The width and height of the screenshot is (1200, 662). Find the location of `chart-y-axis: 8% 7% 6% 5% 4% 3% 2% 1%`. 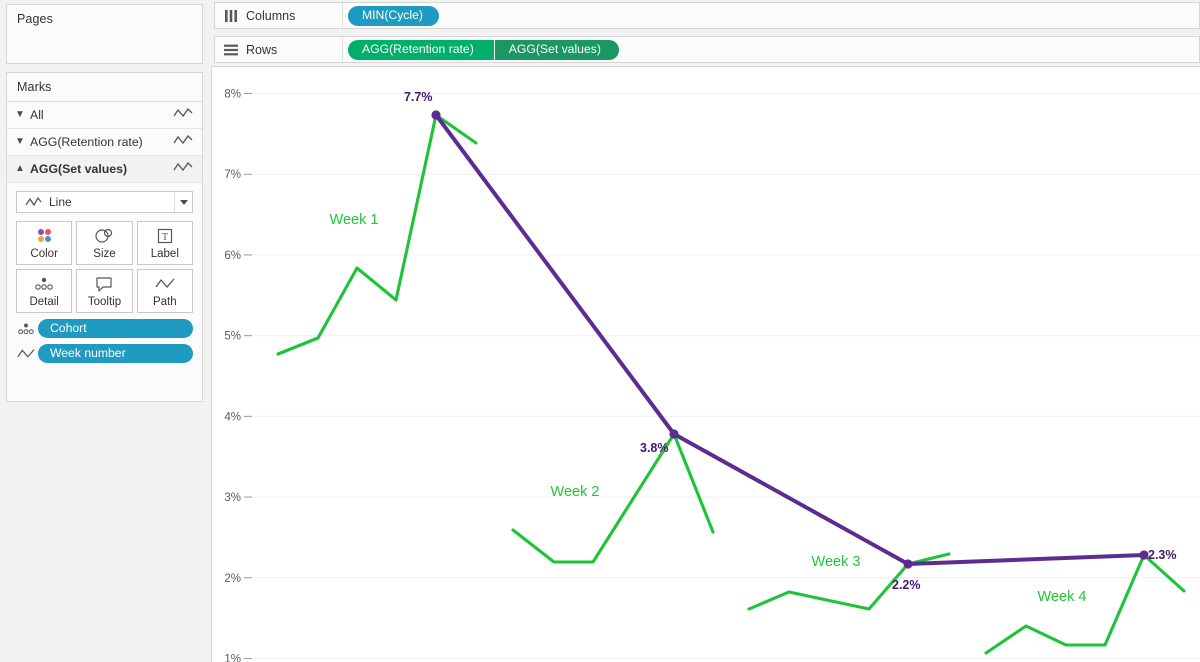

chart-y-axis: 8% 7% 6% 5% 4% 3% 2% 1% is located at coordinates (238, 375).